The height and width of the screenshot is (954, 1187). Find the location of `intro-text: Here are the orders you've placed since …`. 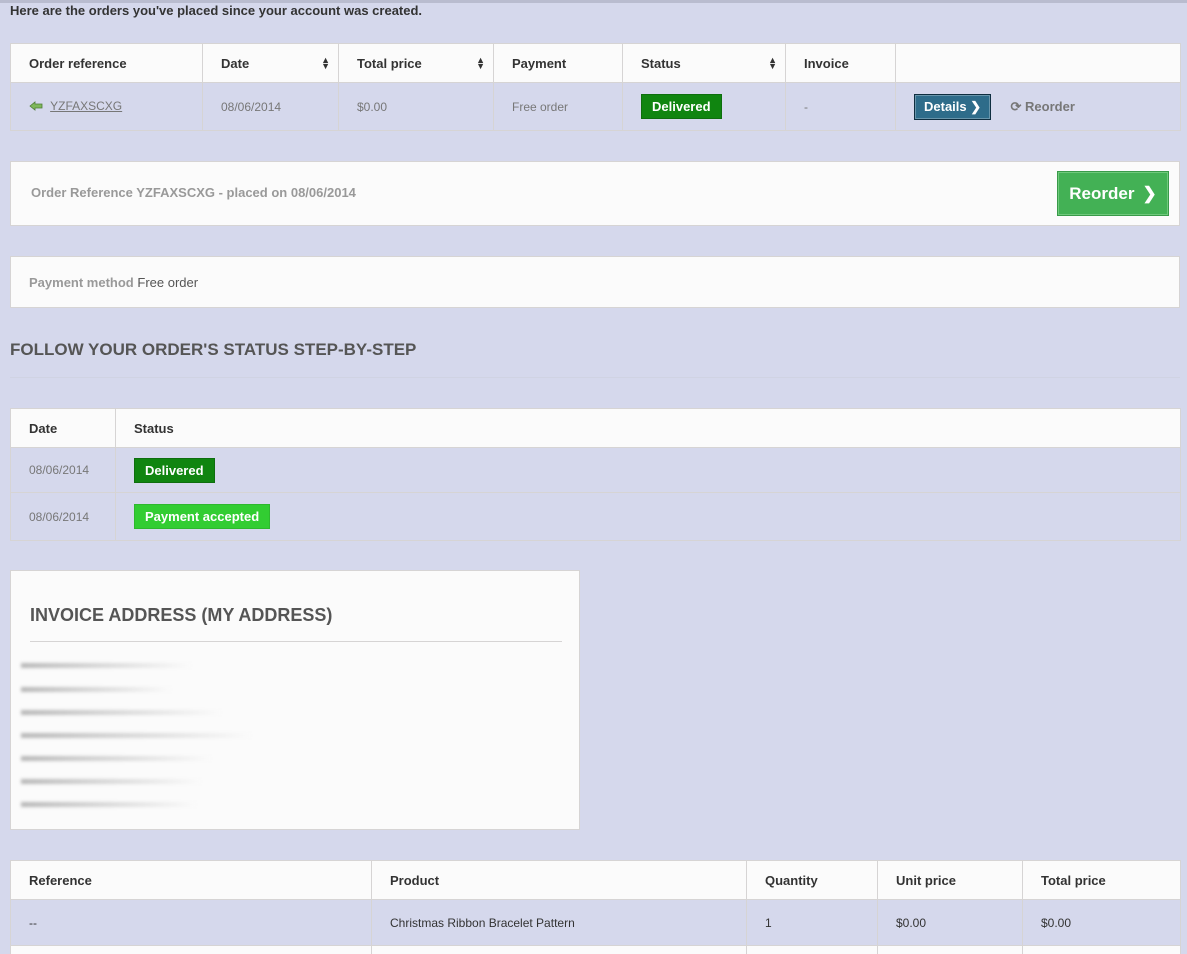

intro-text: Here are the orders you've placed since … is located at coordinates (216, 10).